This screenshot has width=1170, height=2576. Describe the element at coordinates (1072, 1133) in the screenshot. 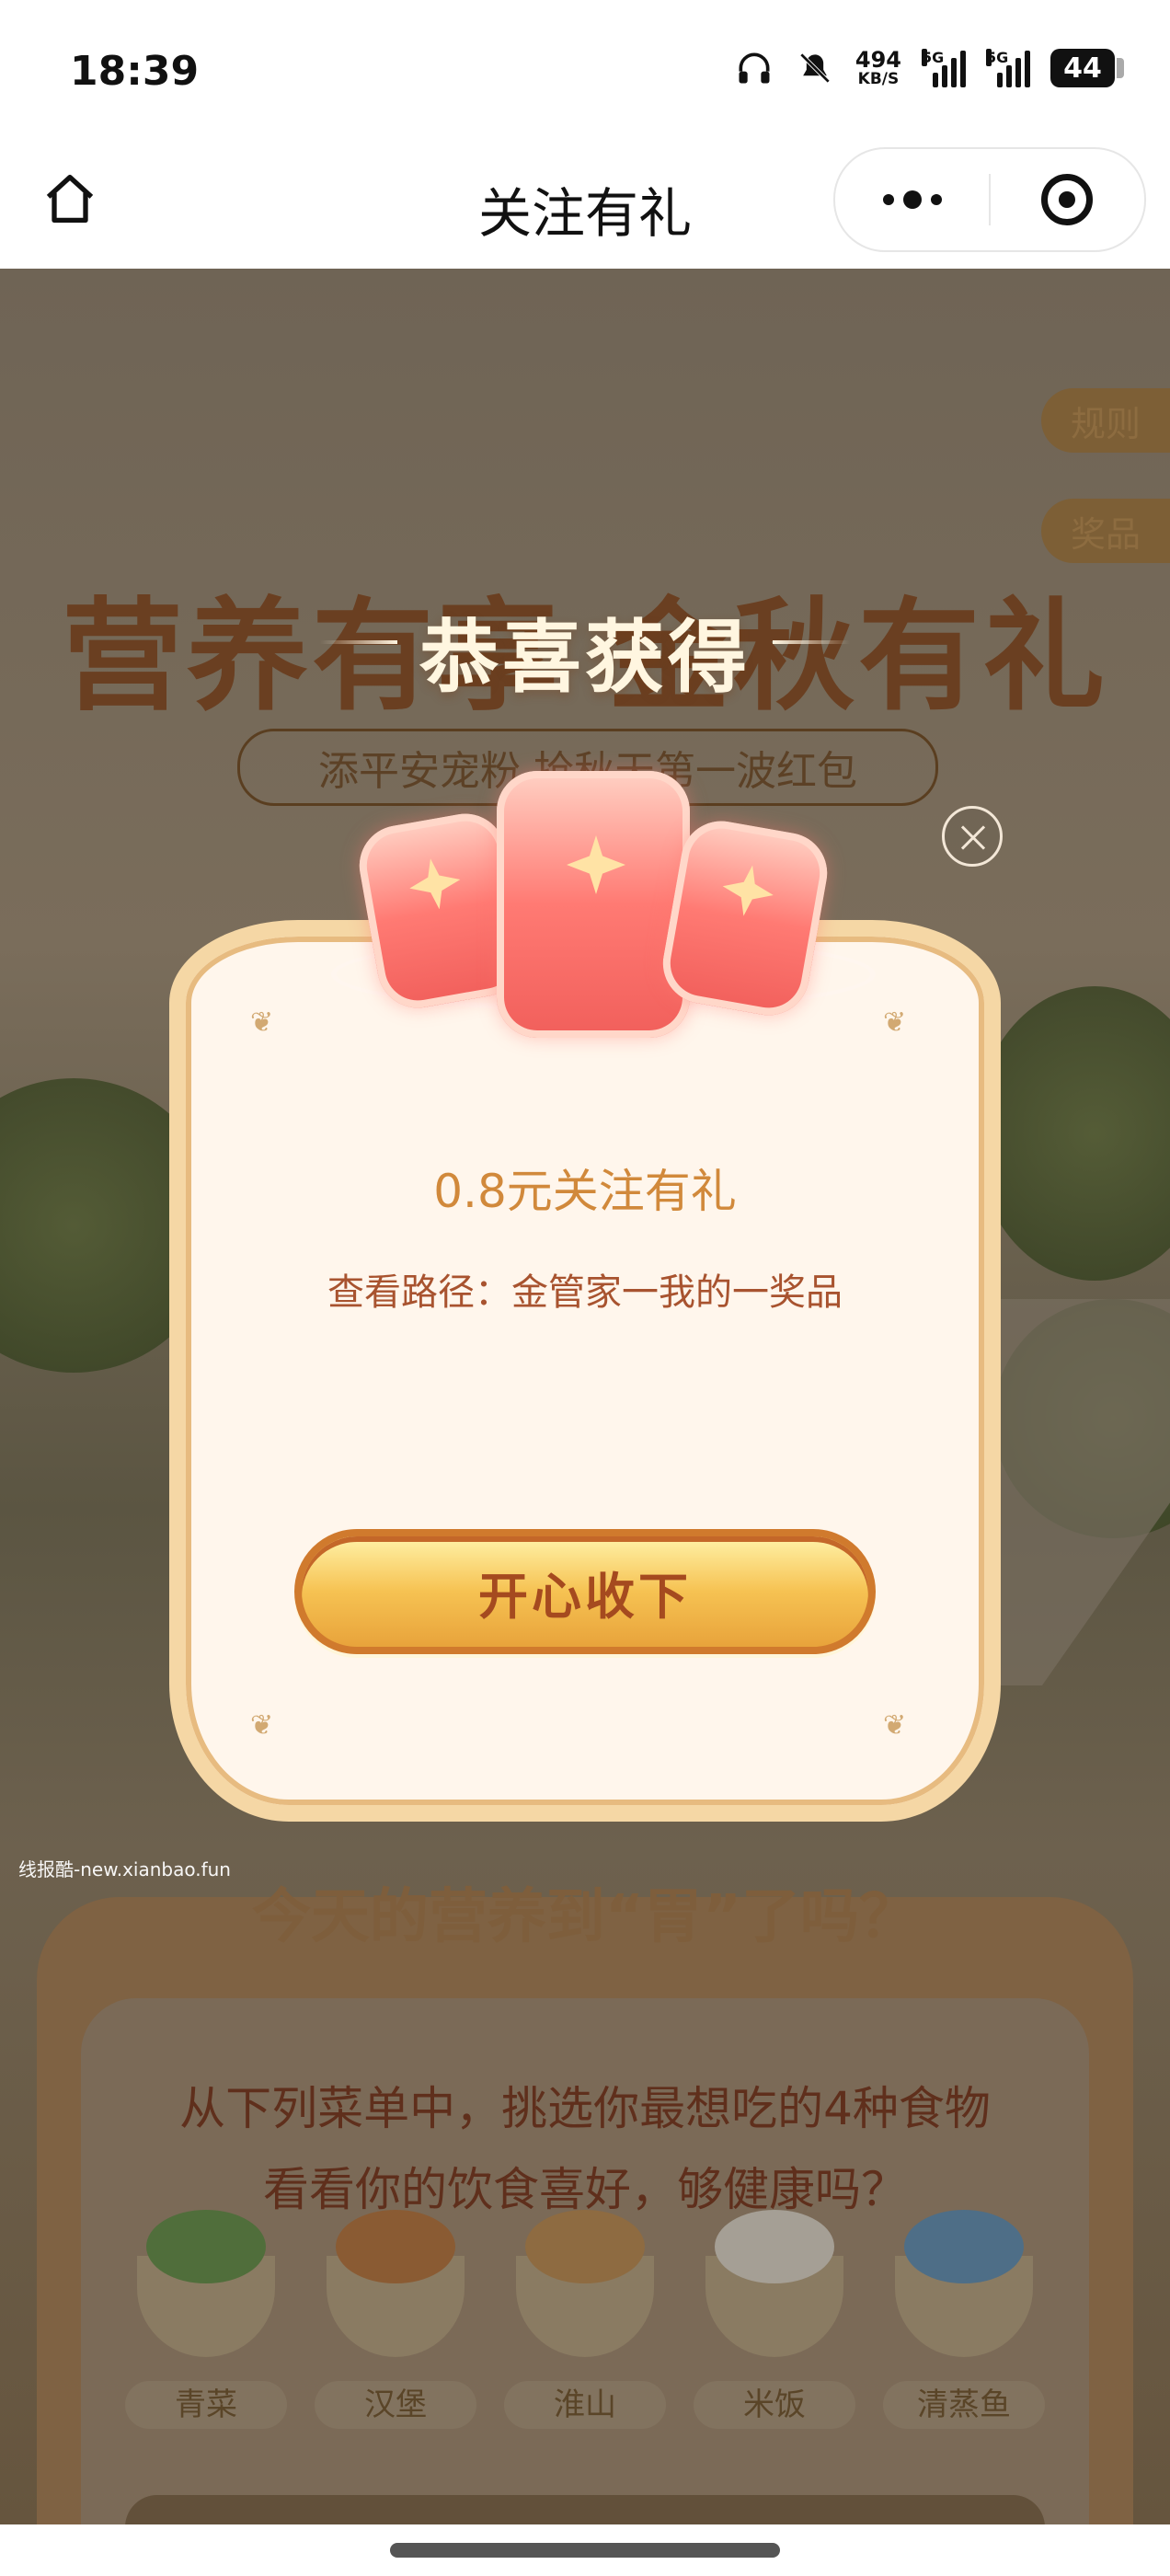

I see `background-tree` at that location.